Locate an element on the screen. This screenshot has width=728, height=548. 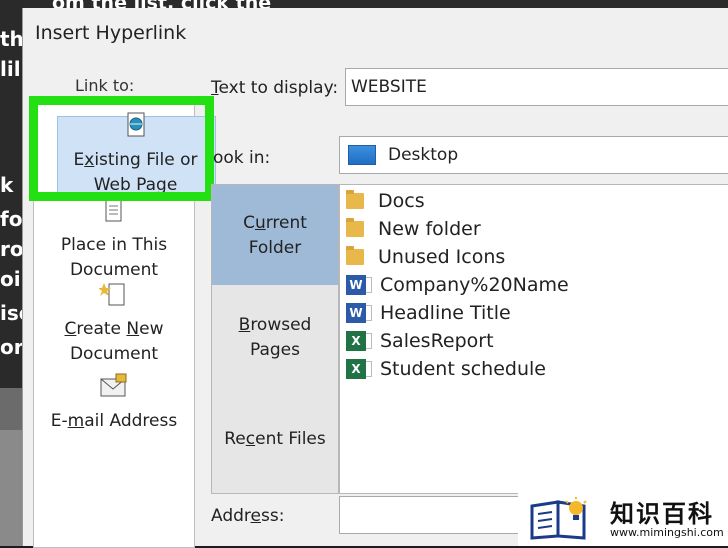
list-item: W Headline Title is located at coordinates (428, 313).